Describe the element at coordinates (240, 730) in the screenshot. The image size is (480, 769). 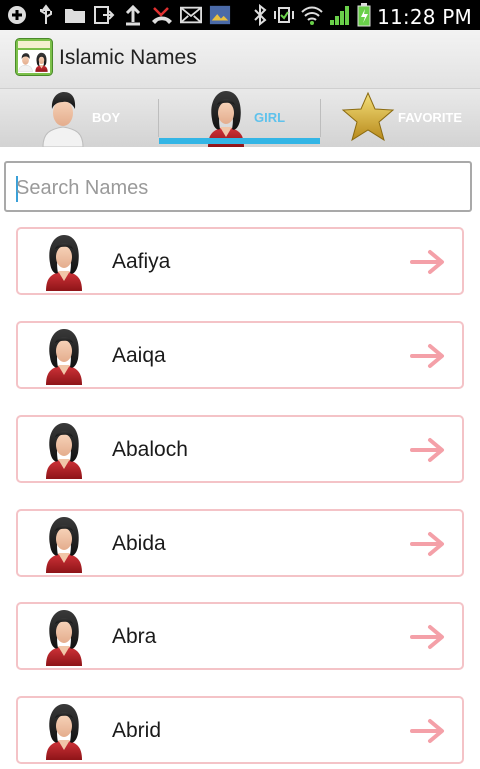
I see `list-item: Abrid` at that location.